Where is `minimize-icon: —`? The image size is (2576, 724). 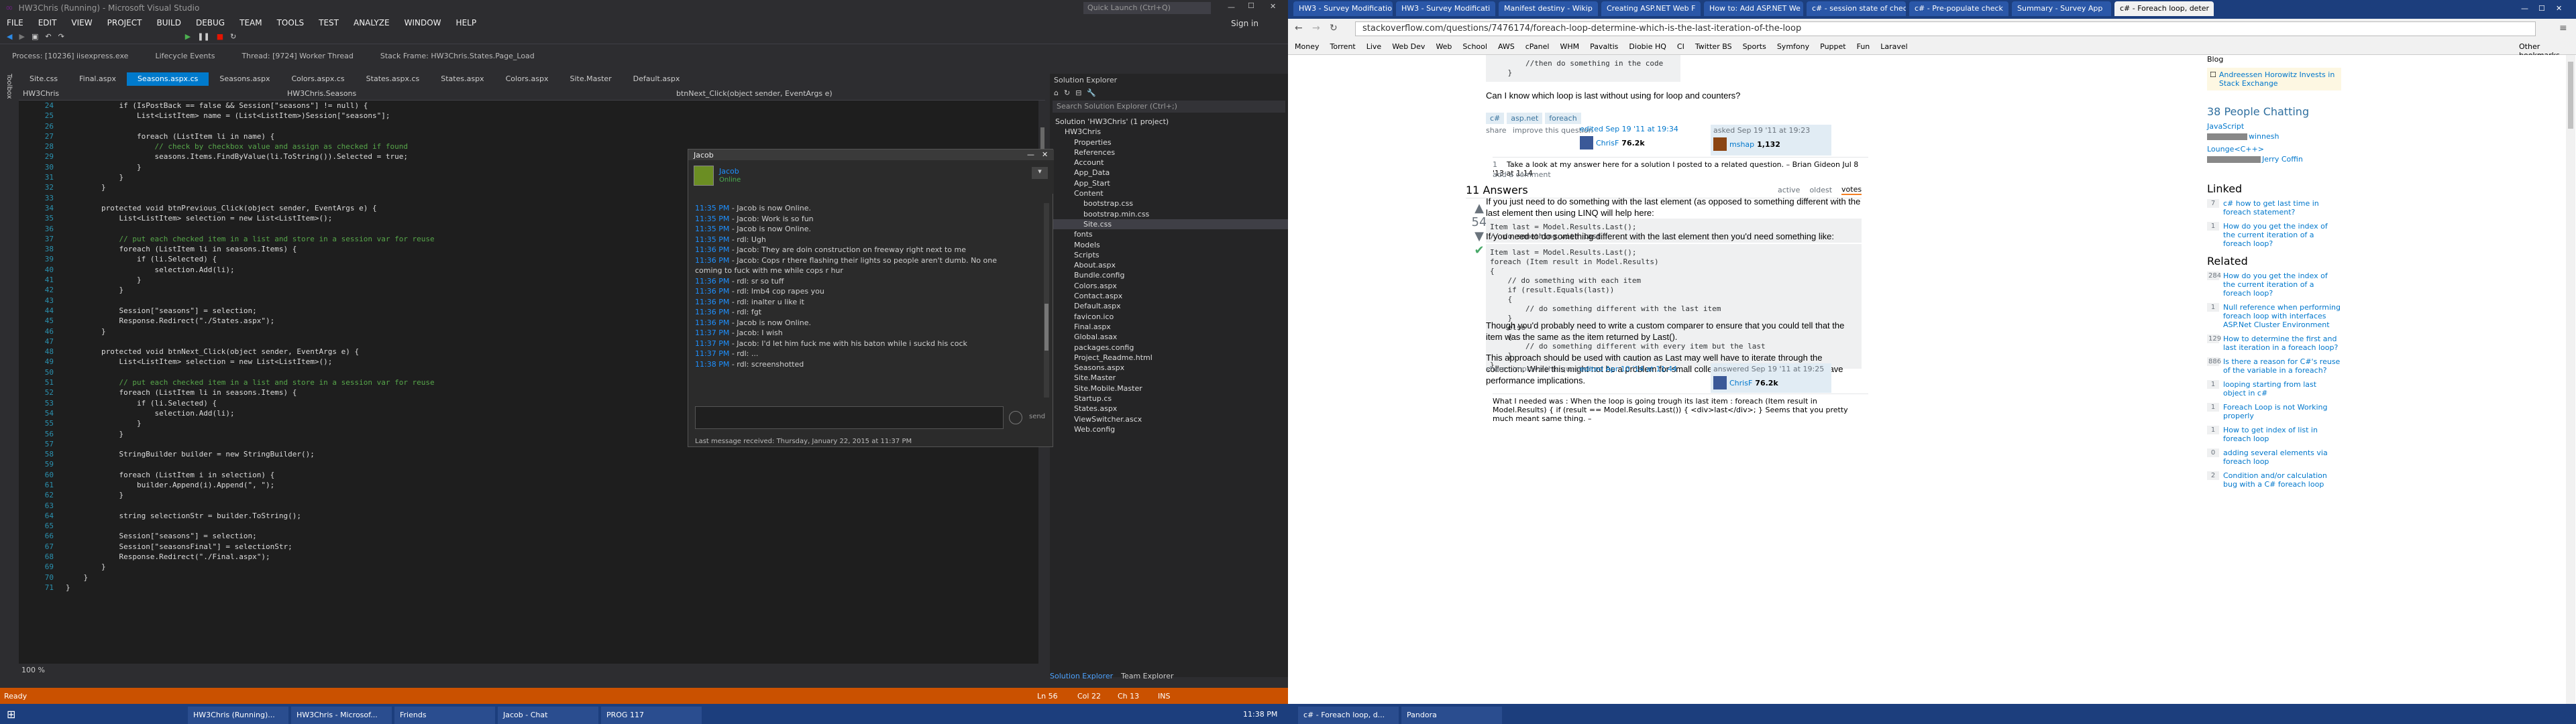
minimize-icon: — is located at coordinates (1231, 7).